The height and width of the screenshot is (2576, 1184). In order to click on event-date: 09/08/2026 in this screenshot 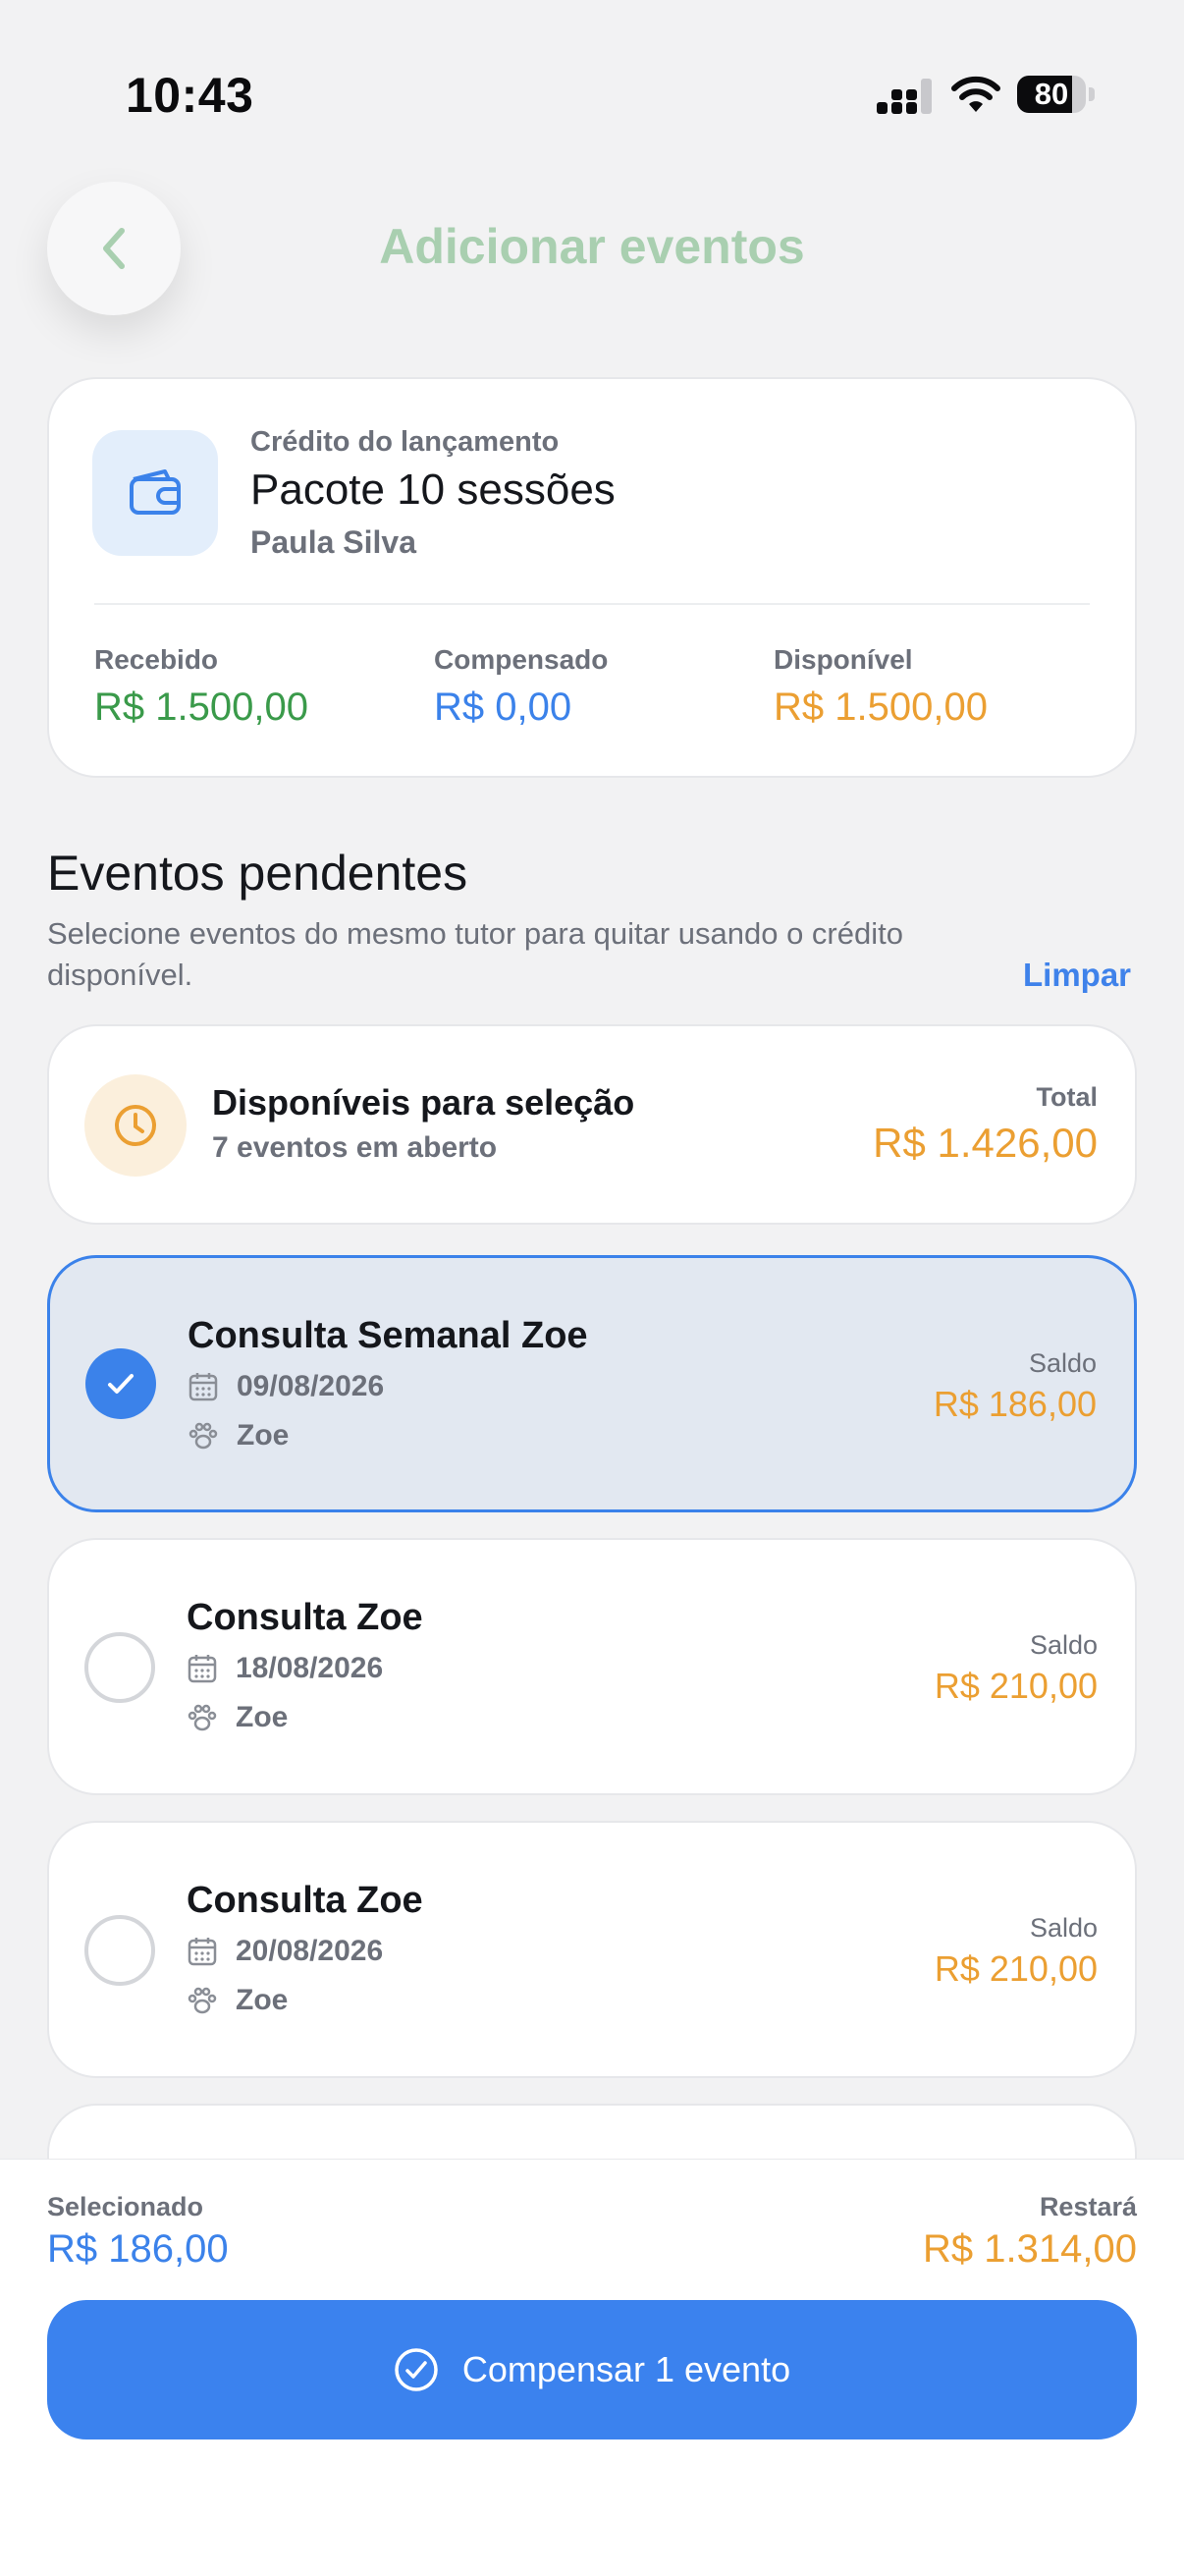, I will do `click(311, 1386)`.